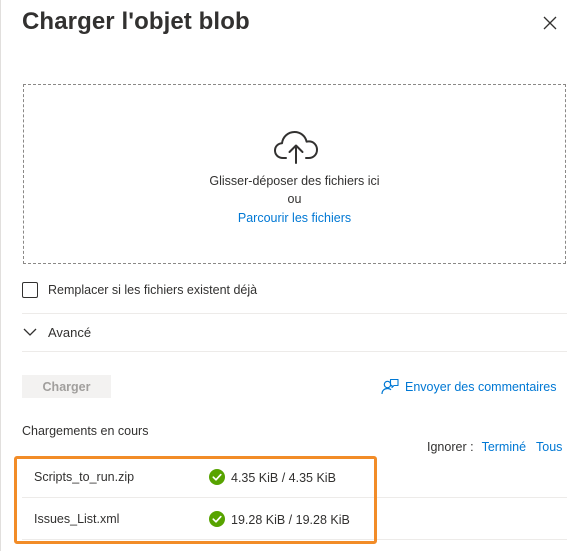 This screenshot has width=583, height=551. Describe the element at coordinates (136, 21) in the screenshot. I see `dialog-title: Charger l'objet blob` at that location.